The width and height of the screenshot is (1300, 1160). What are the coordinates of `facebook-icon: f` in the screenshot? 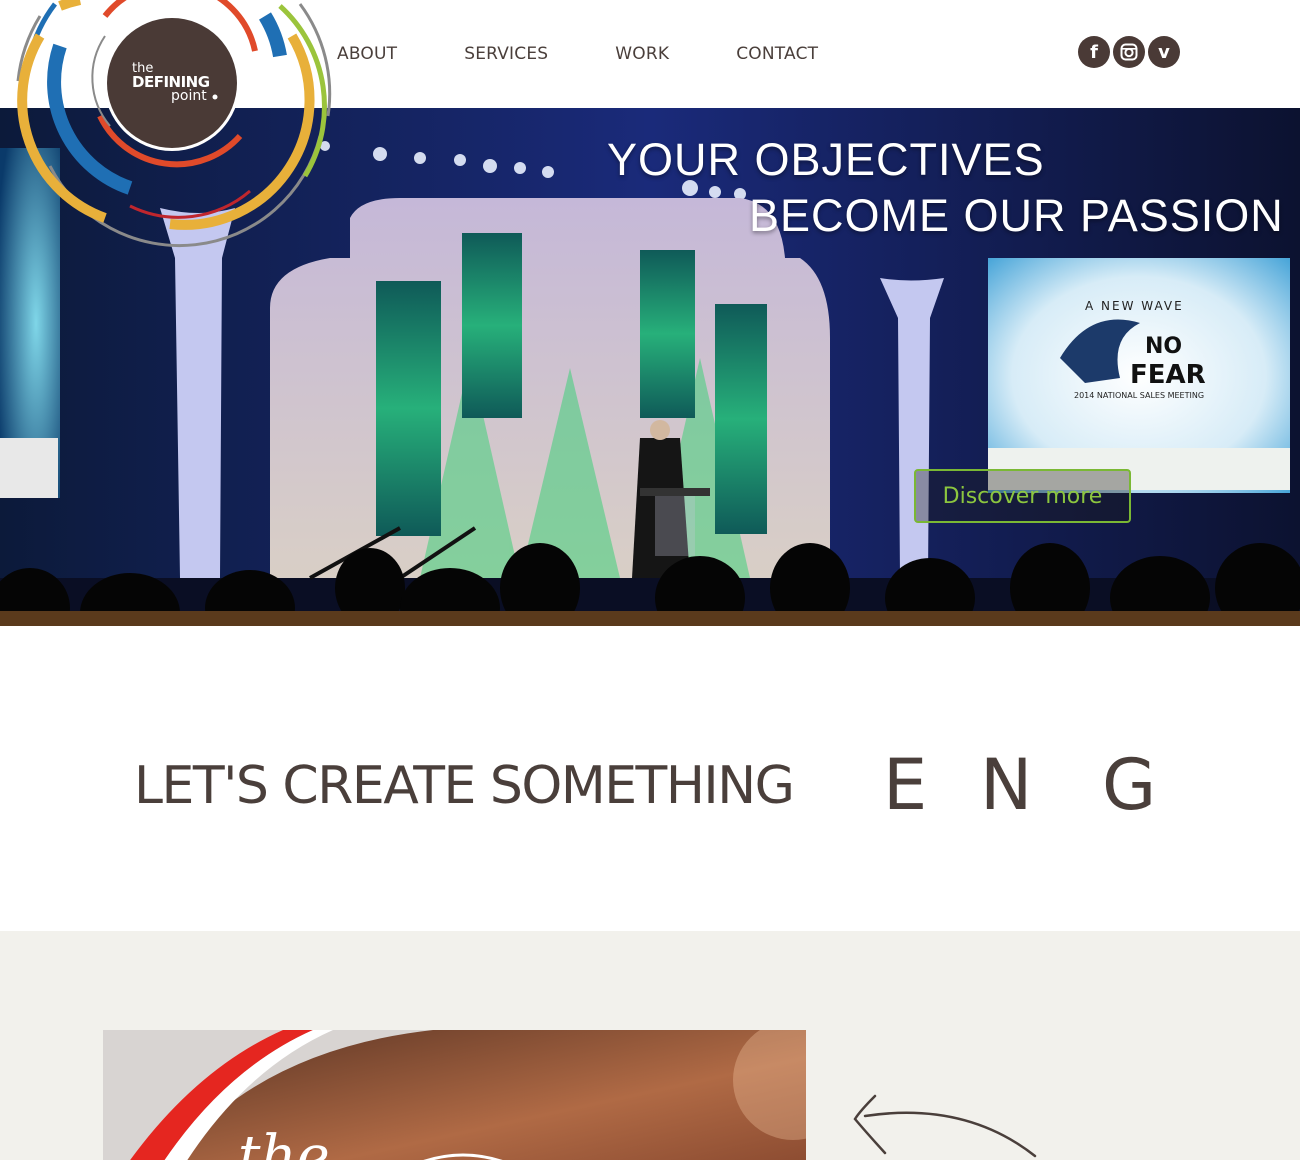 It's located at (1094, 52).